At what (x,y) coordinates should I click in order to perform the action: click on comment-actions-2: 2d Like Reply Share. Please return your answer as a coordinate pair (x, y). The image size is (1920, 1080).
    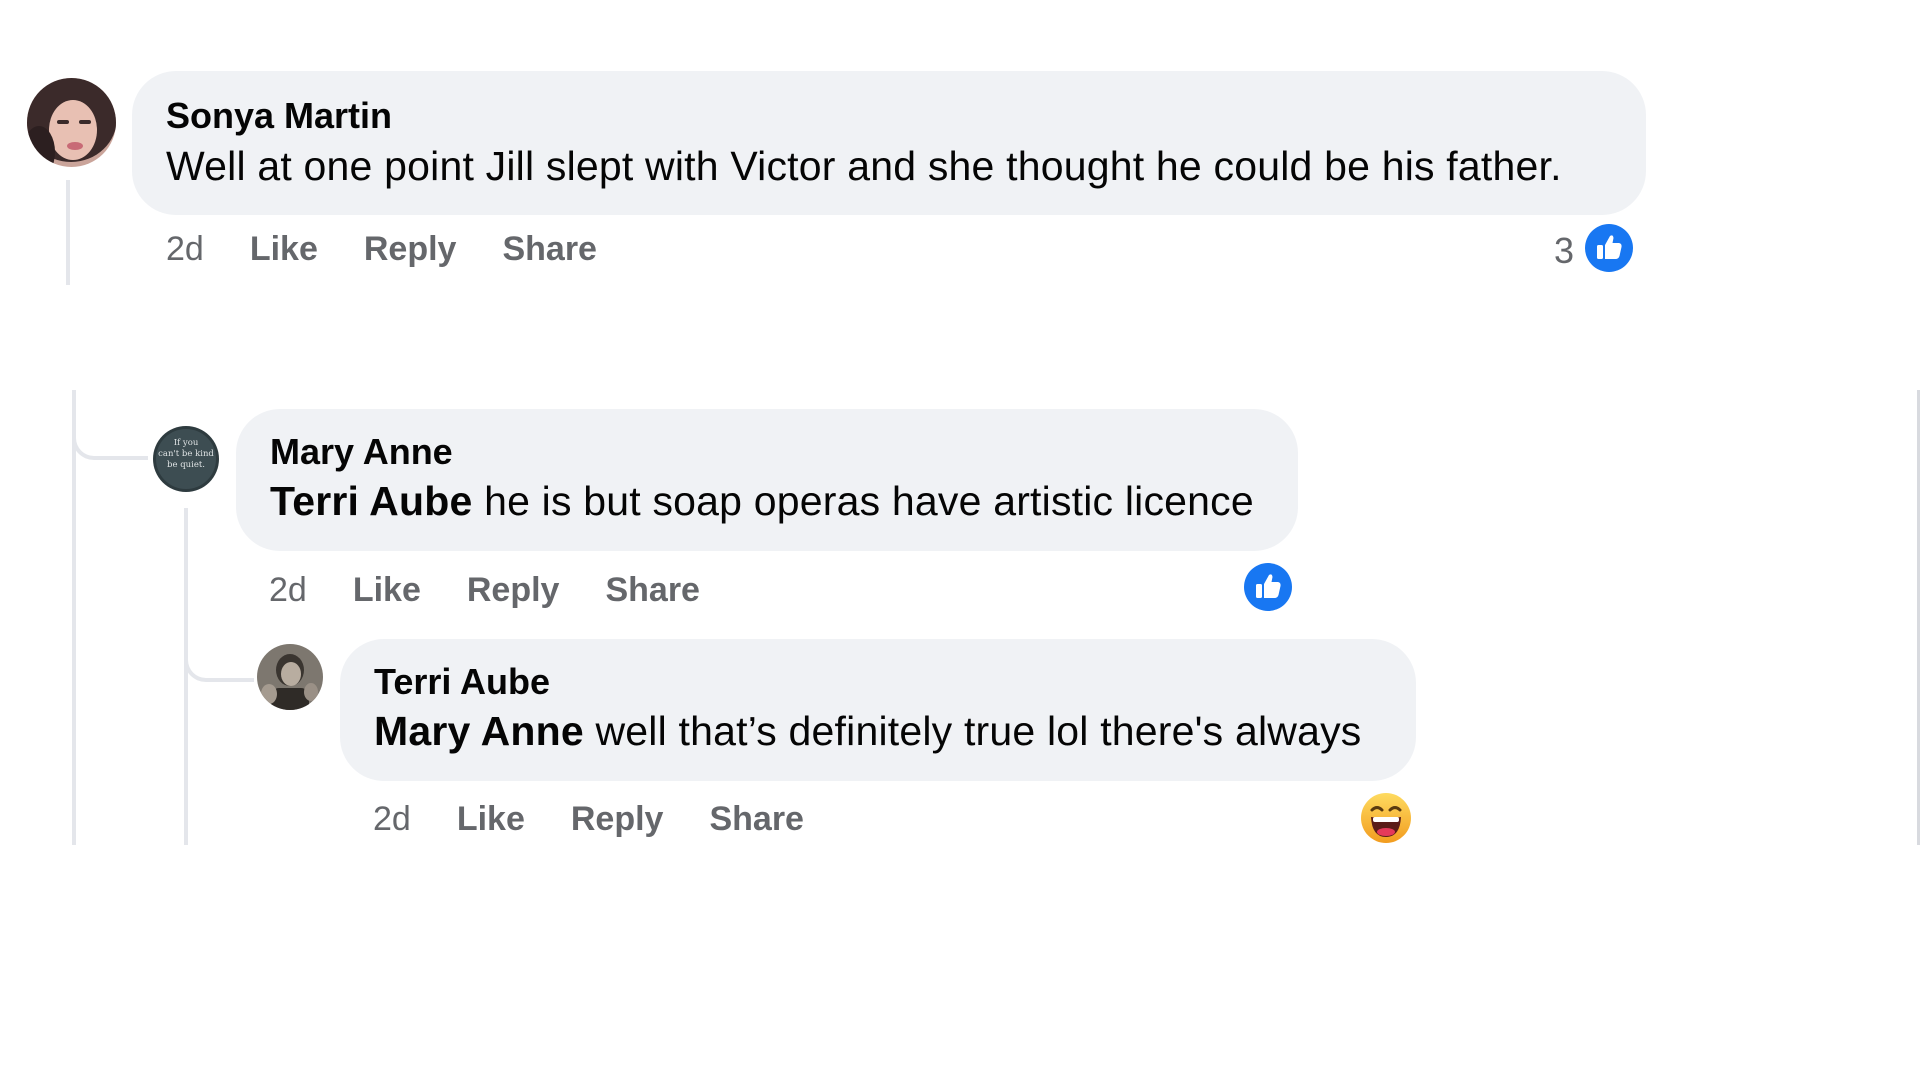
    Looking at the image, I should click on (507, 590).